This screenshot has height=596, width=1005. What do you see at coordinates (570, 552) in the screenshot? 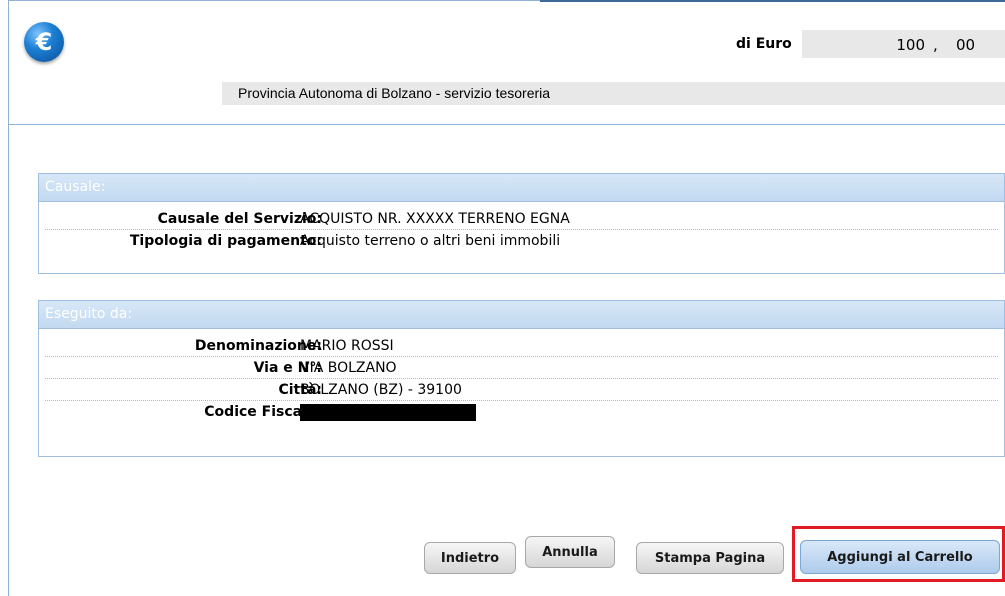
I see `annulla-button: Annulla` at bounding box center [570, 552].